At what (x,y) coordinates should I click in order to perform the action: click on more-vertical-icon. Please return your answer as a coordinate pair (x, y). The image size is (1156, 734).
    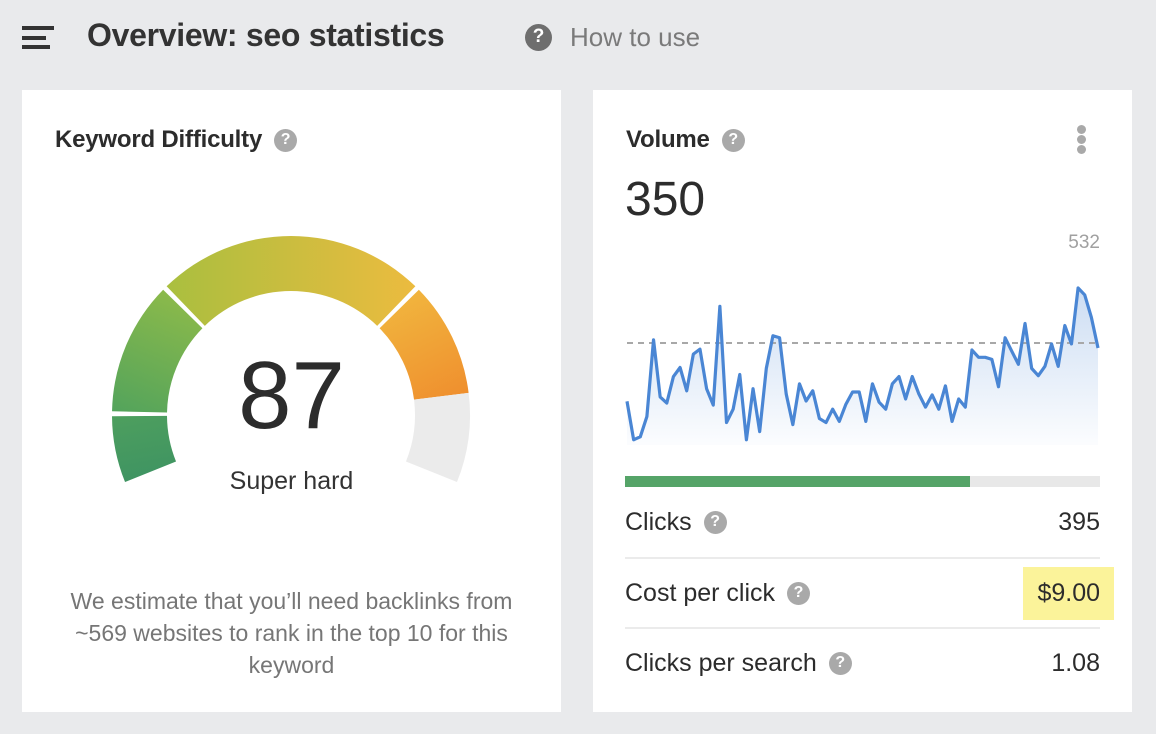
    Looking at the image, I should click on (1082, 141).